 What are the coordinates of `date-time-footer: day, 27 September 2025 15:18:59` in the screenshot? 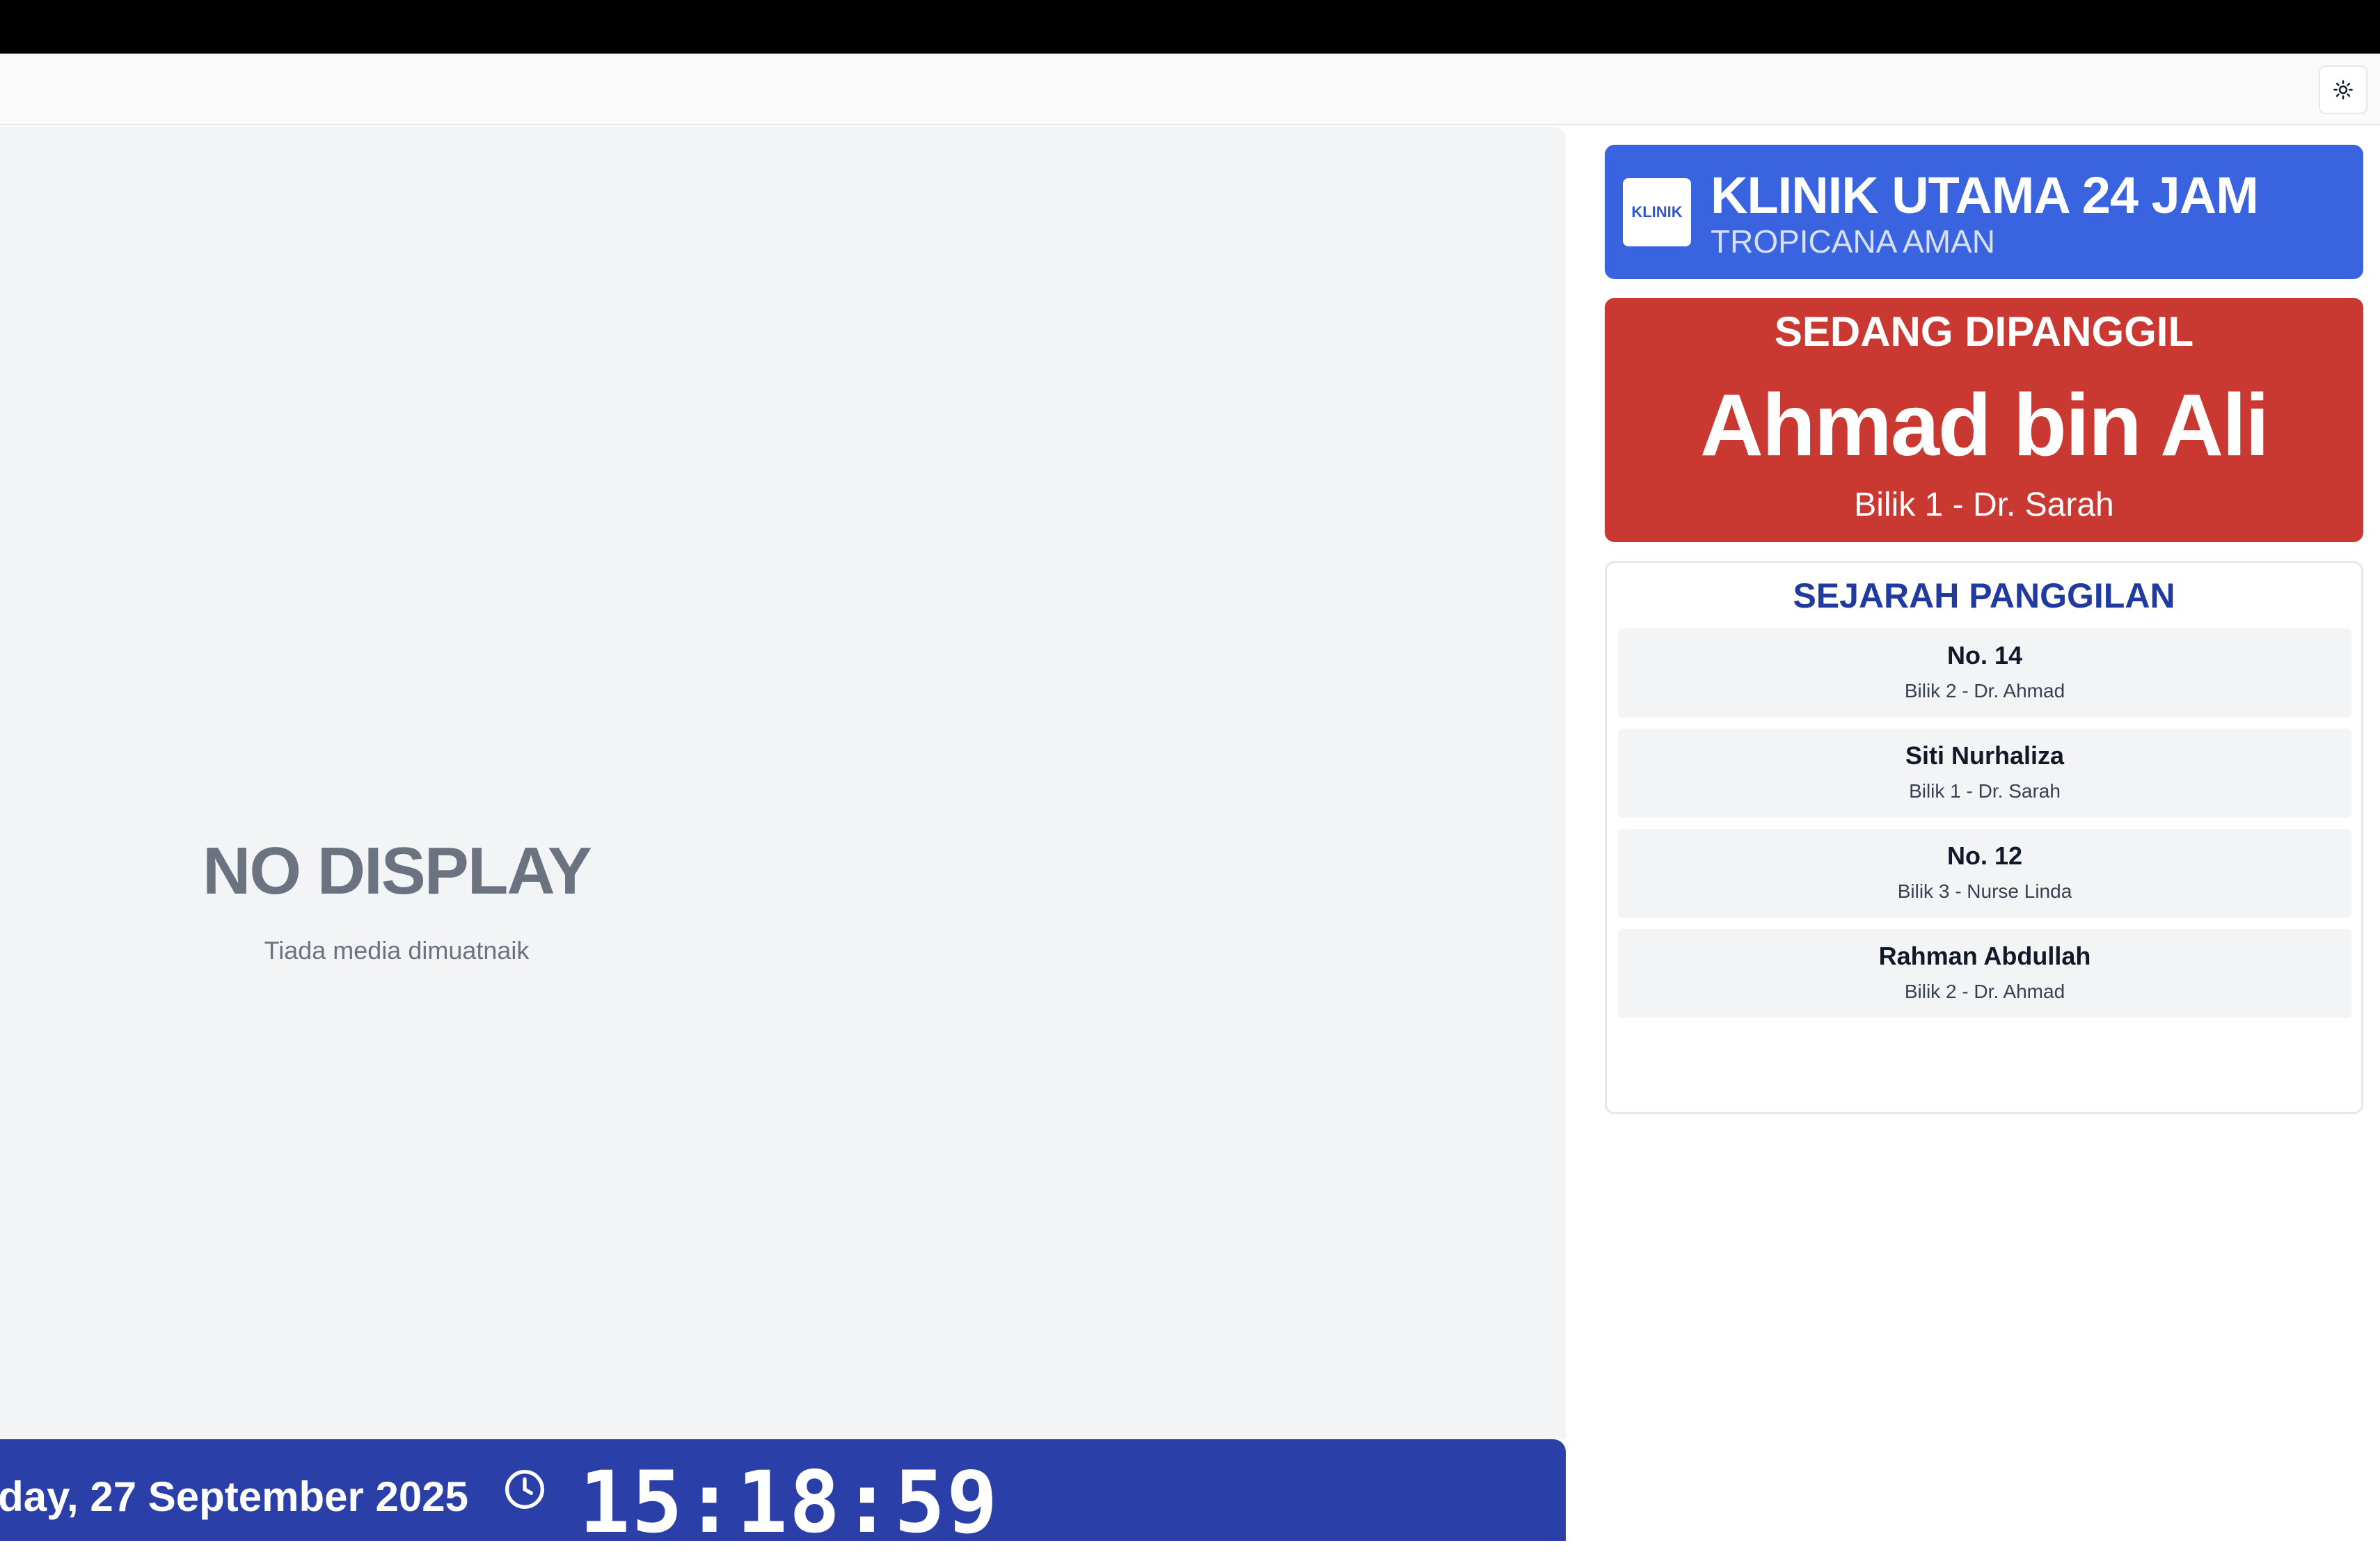 It's located at (783, 1495).